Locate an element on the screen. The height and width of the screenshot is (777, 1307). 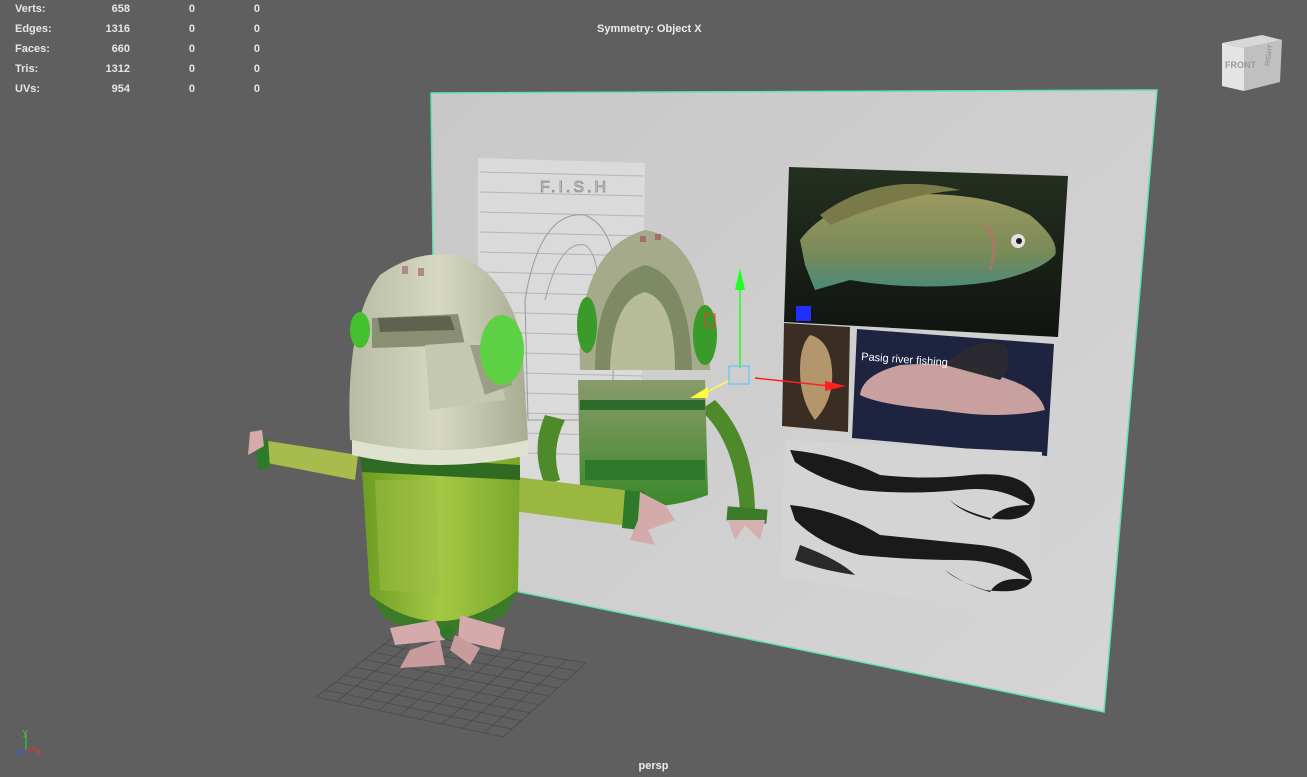
axis-indicator: y x z is located at coordinates (28, 742).